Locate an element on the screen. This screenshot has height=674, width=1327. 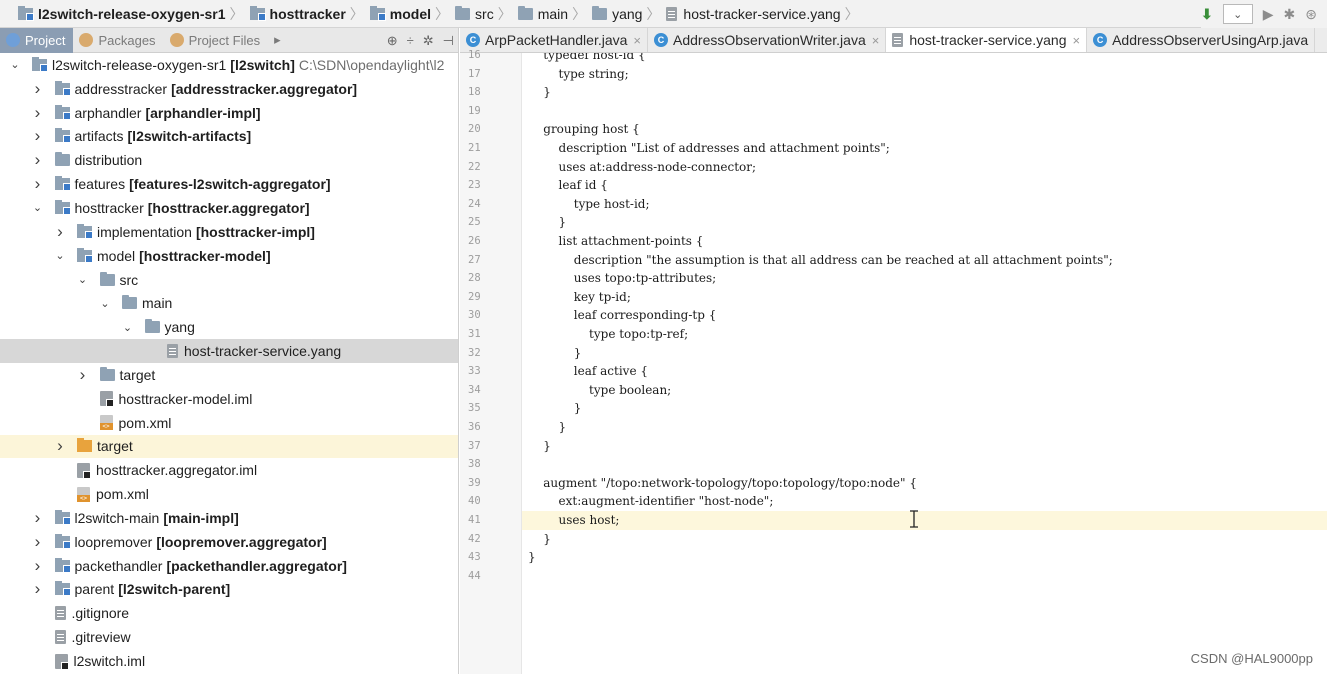
collapse-icon: ÷ is located at coordinates (410, 40).